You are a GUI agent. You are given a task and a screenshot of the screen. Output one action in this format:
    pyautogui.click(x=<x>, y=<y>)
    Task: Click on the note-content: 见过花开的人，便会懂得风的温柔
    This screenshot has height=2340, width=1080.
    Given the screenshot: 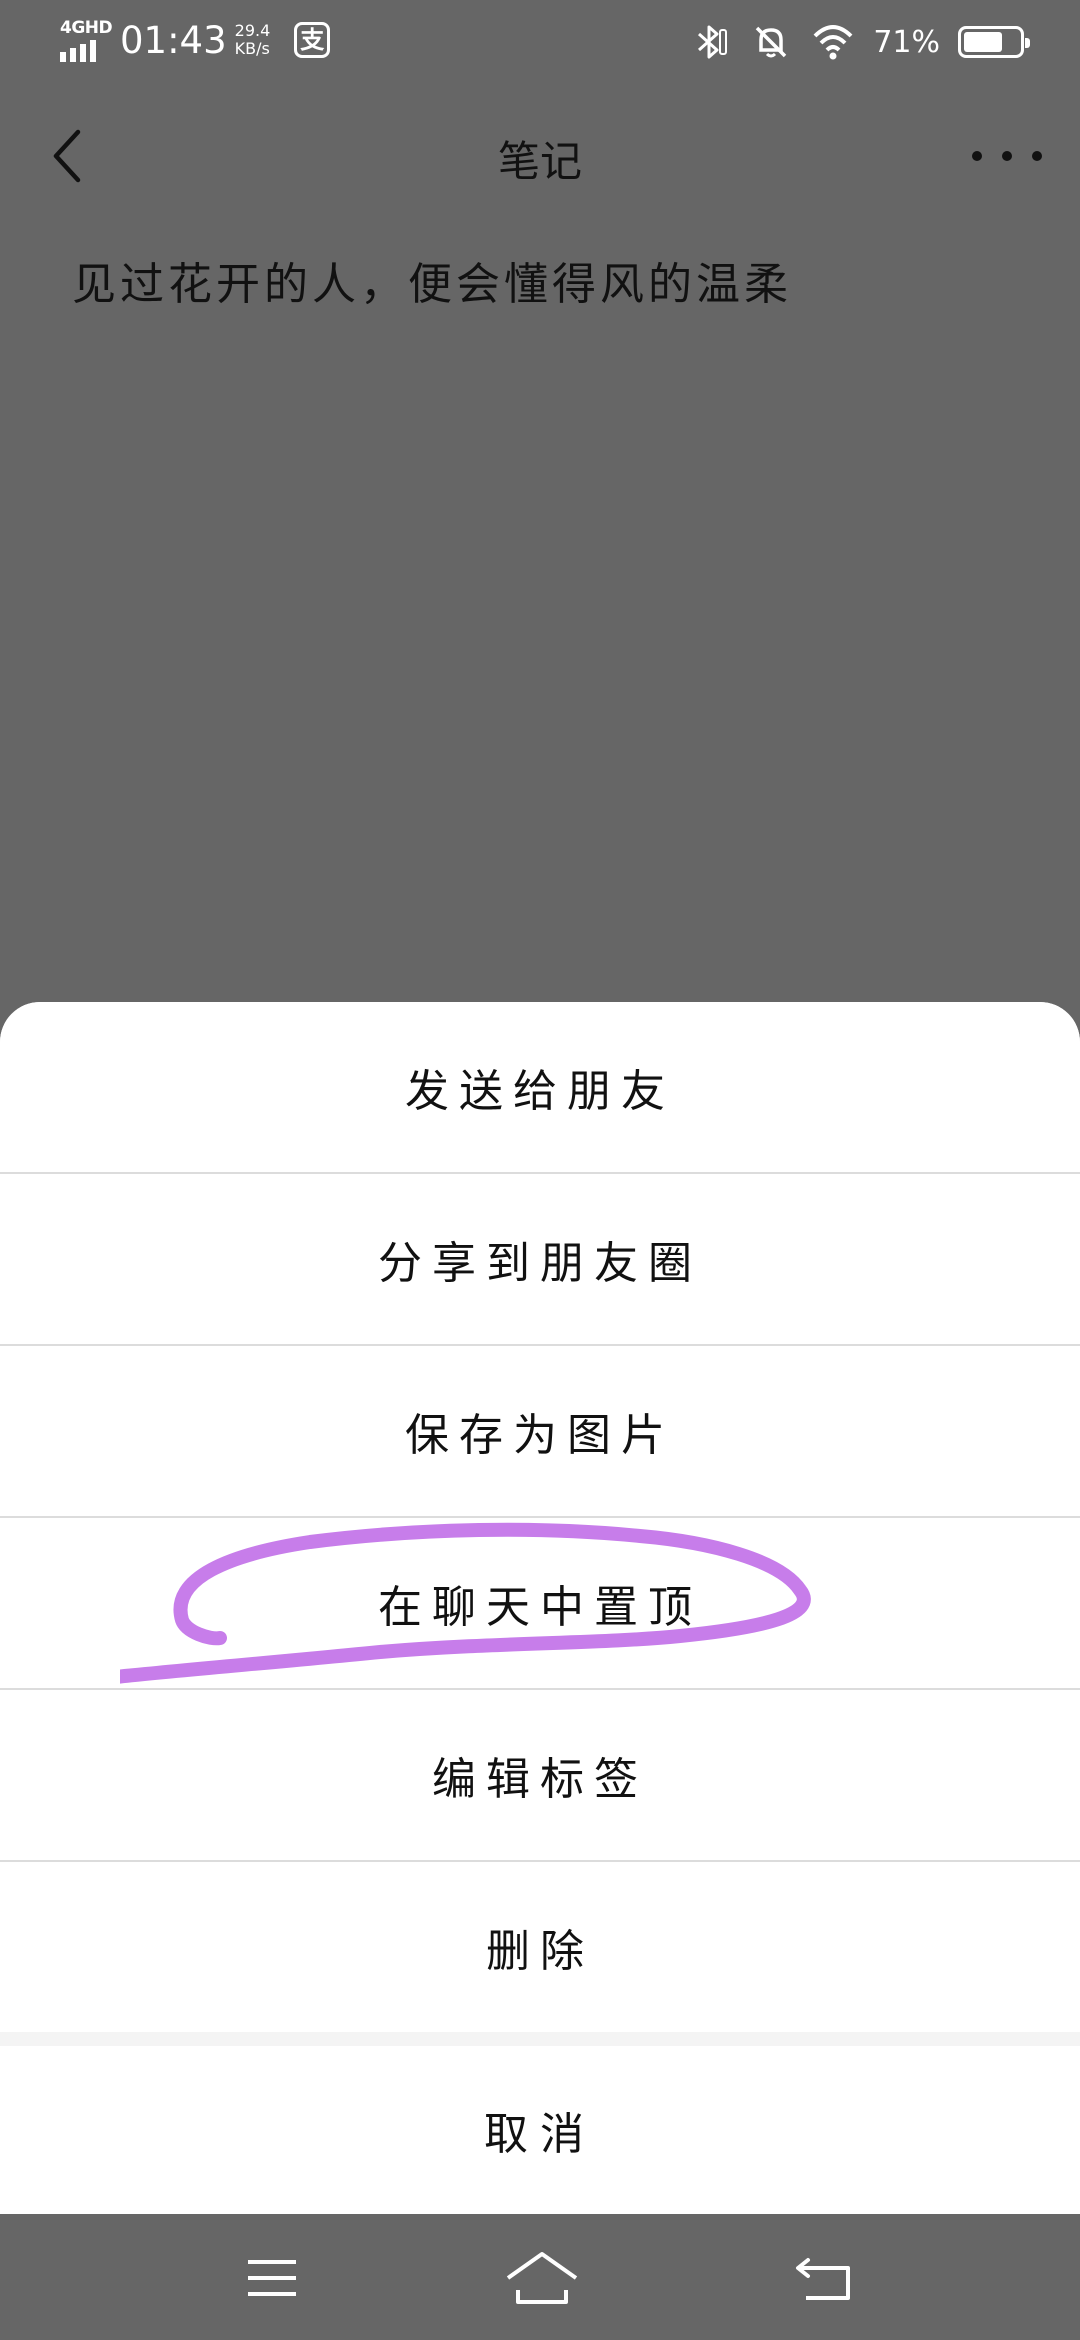 What is the action you would take?
    pyautogui.click(x=432, y=280)
    